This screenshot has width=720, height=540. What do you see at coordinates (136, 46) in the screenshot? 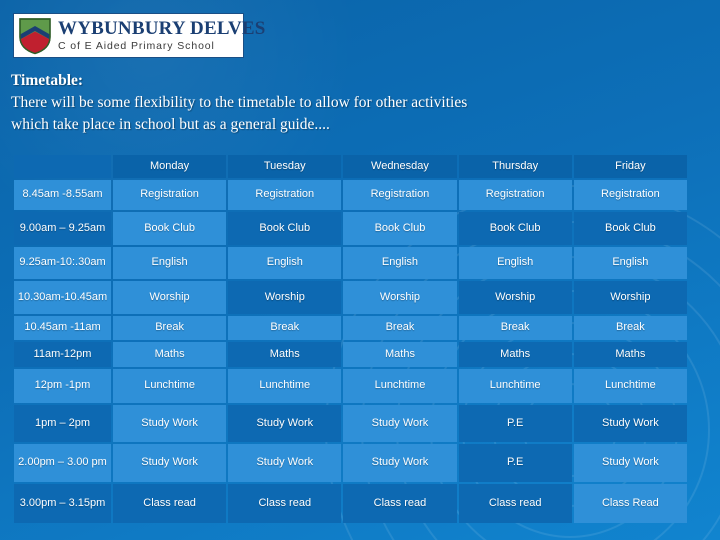
I see `logo-subtitle: C of E Aided Primary School` at bounding box center [136, 46].